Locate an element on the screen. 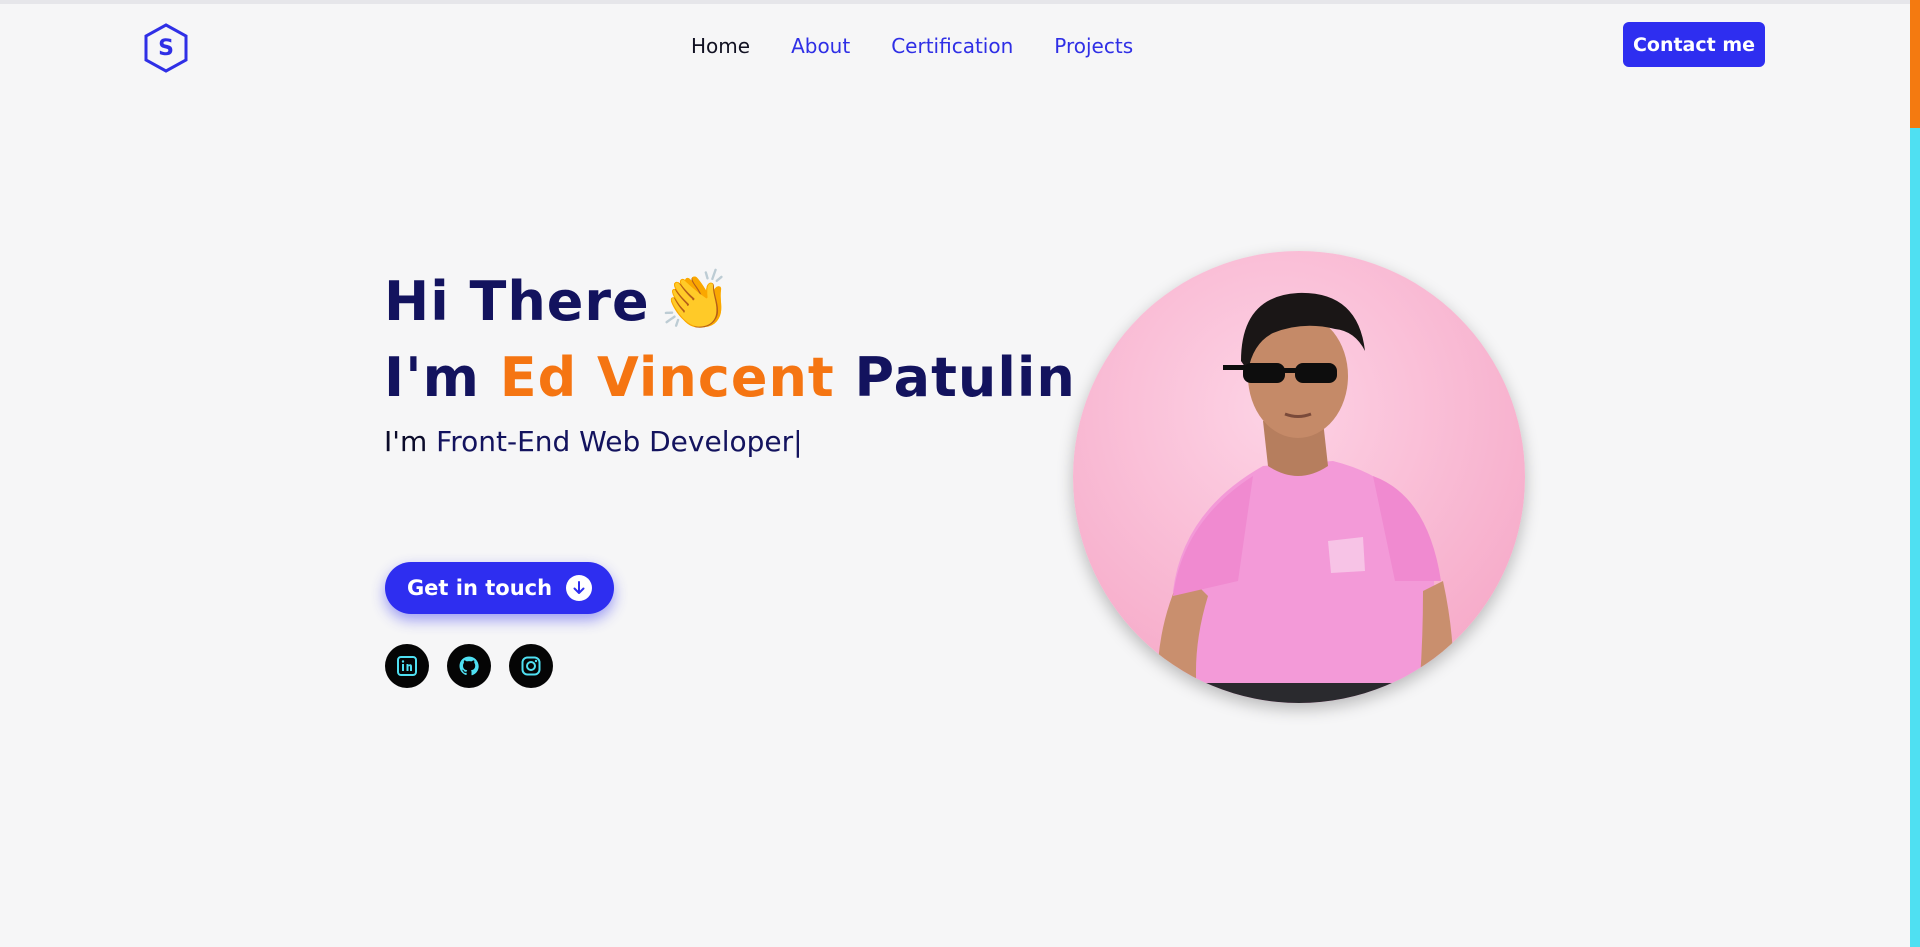 Image resolution: width=1920 pixels, height=947 pixels. greeting-text: Hi There is located at coordinates (517, 301).